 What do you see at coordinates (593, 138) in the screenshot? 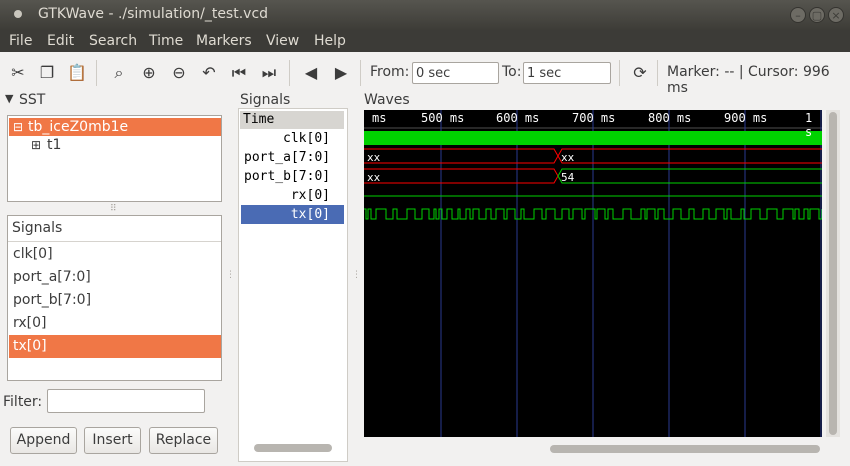
I see `clk-wave` at bounding box center [593, 138].